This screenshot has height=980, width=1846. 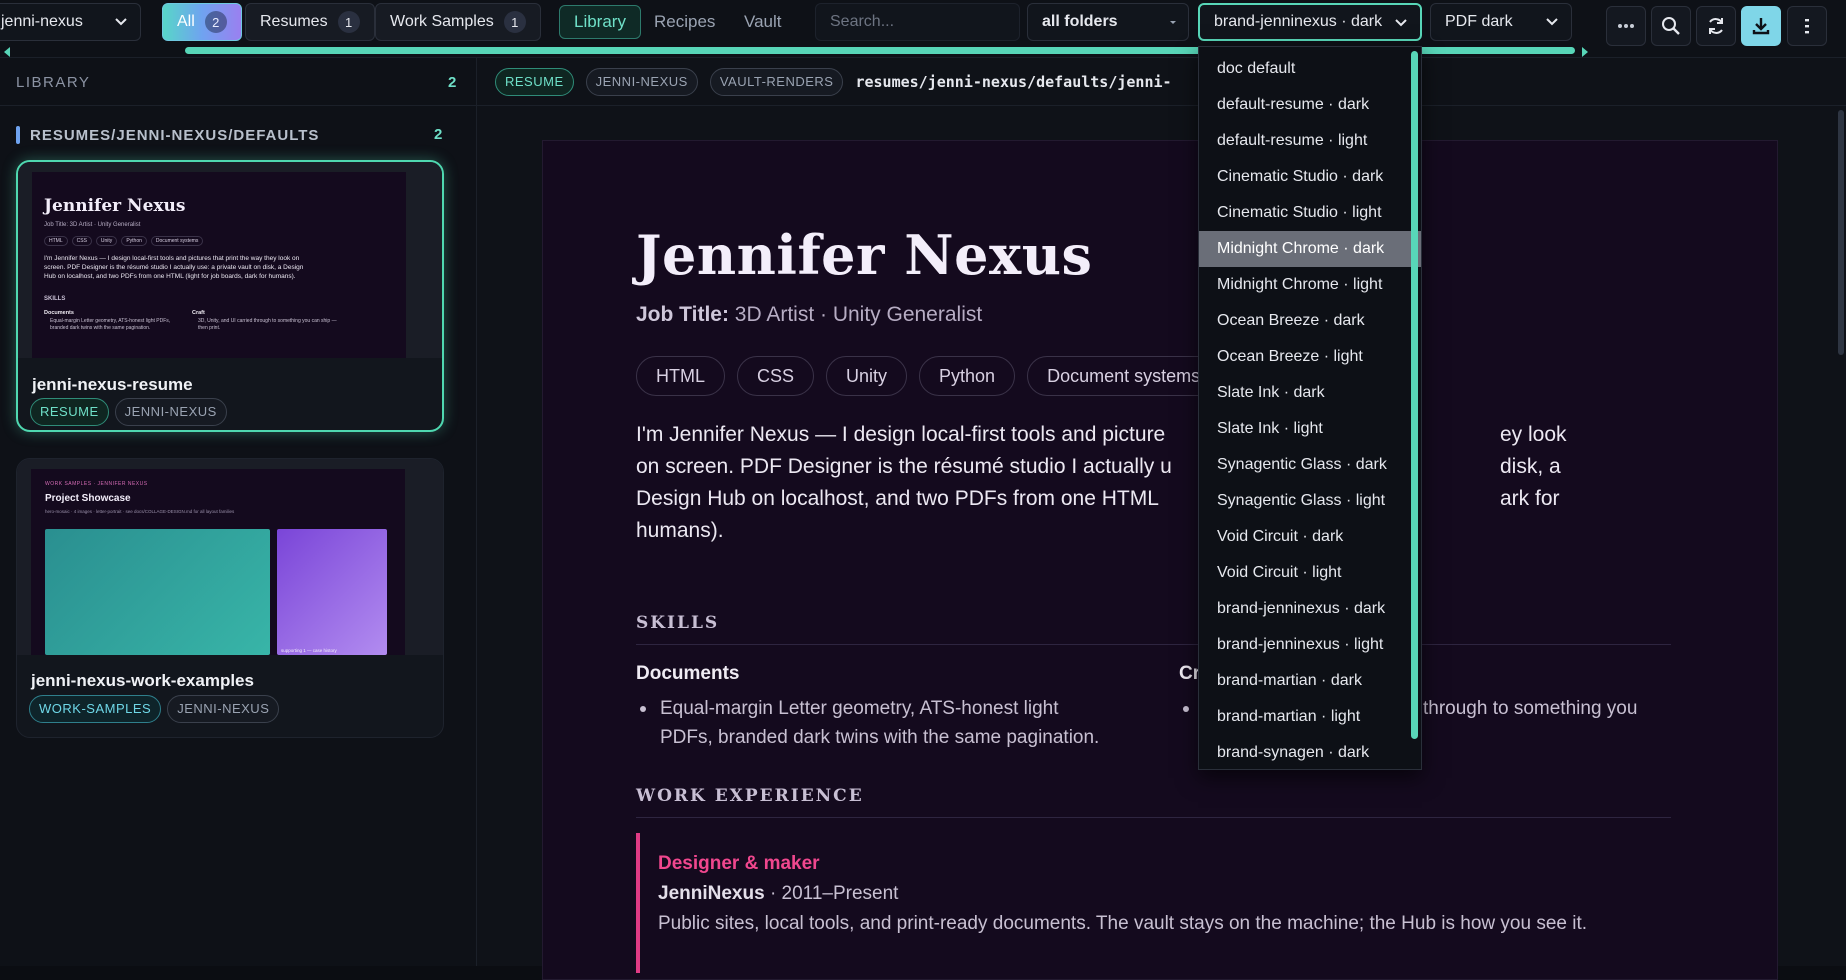 I want to click on search-input, so click(x=917, y=22).